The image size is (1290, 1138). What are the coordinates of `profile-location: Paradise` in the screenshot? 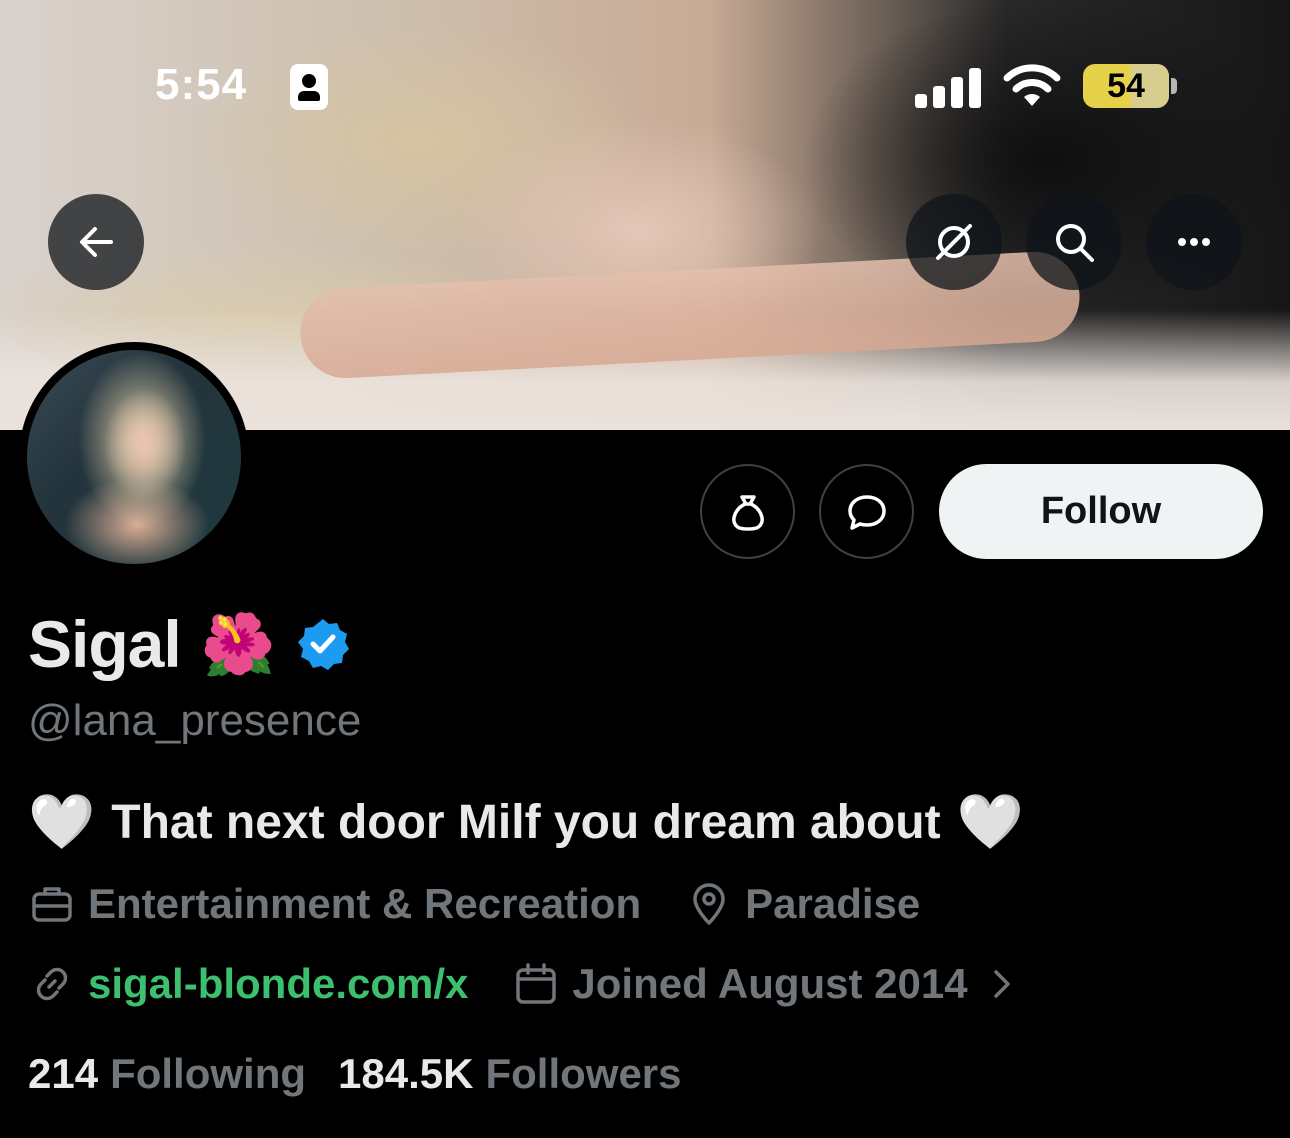 It's located at (833, 903).